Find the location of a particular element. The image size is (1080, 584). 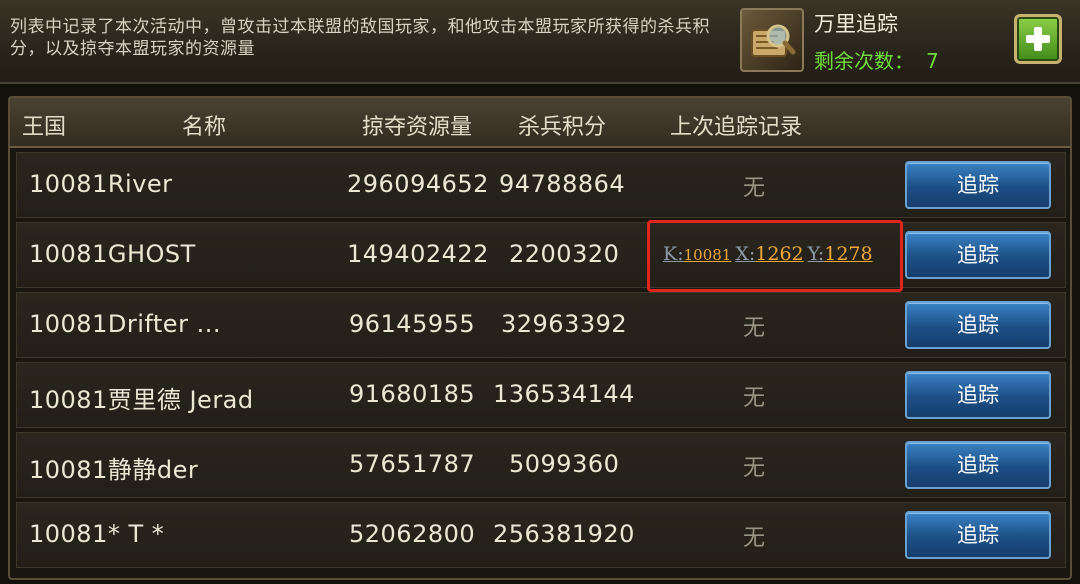

resources-value: 57651787 is located at coordinates (412, 464).